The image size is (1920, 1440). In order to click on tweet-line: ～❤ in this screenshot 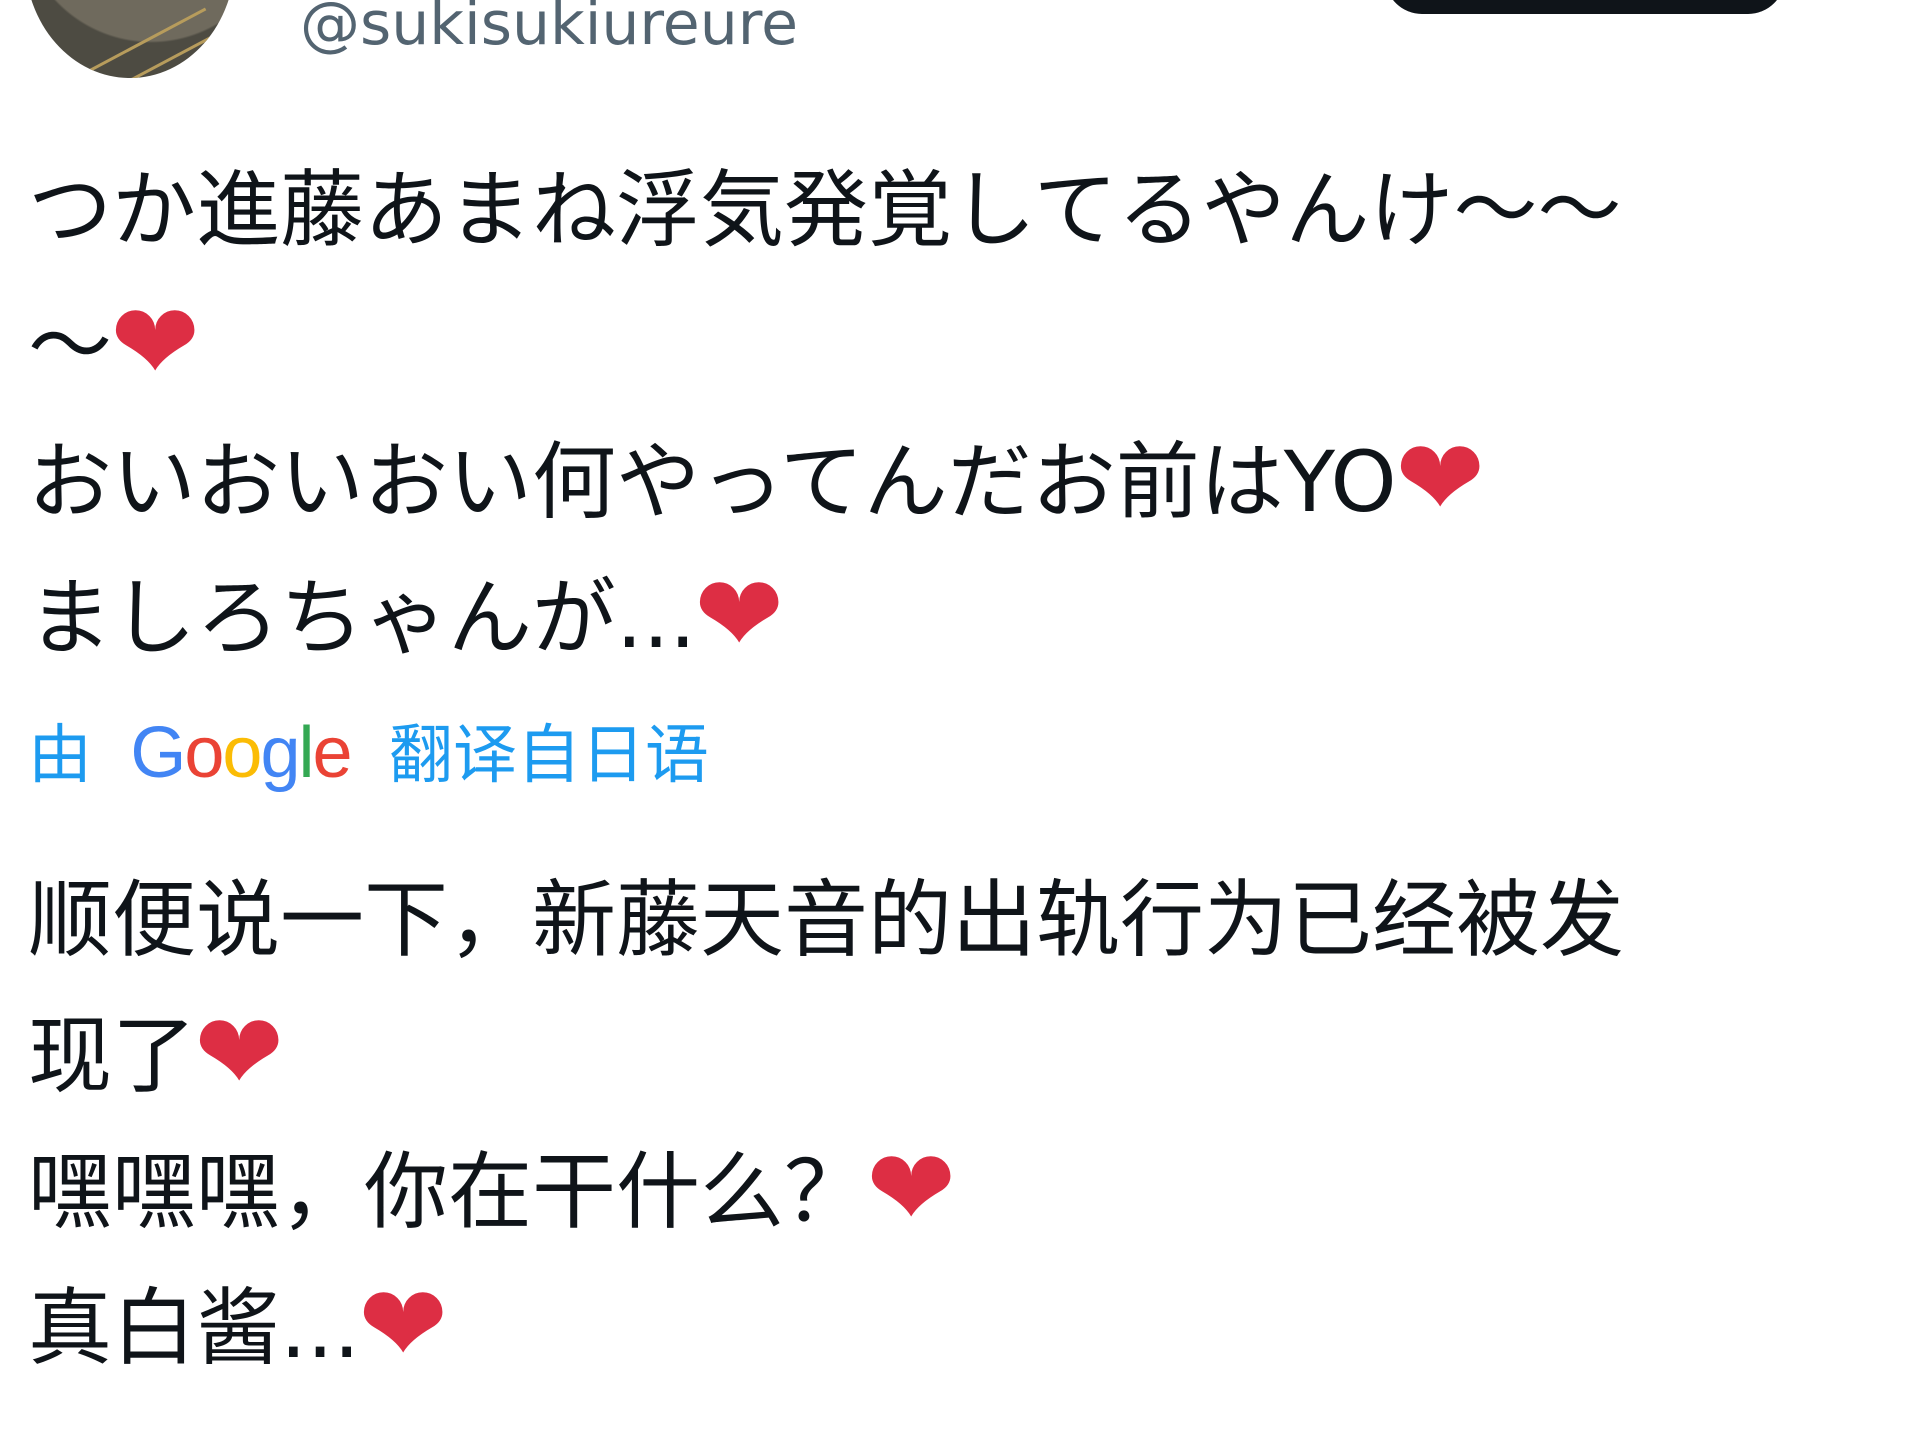, I will do `click(963, 346)`.